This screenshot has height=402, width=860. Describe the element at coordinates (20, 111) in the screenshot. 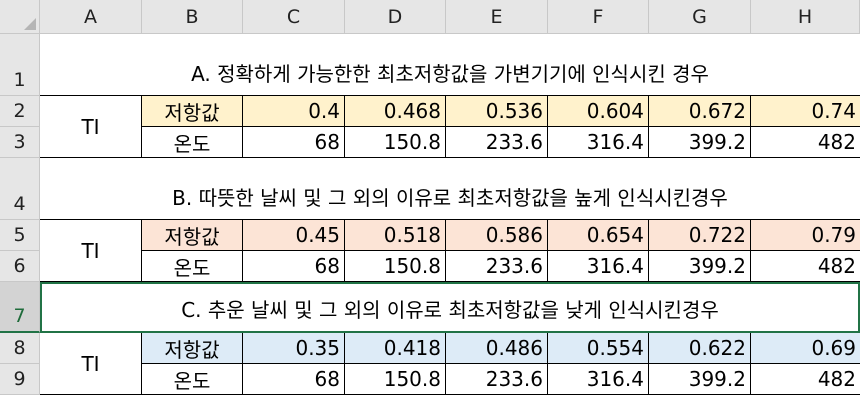

I see `row-header-2: 2` at that location.